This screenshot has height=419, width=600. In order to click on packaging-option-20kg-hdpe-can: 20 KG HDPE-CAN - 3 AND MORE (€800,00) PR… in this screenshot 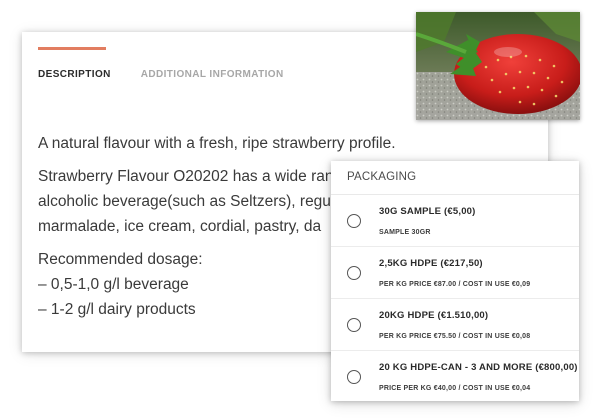, I will do `click(455, 377)`.